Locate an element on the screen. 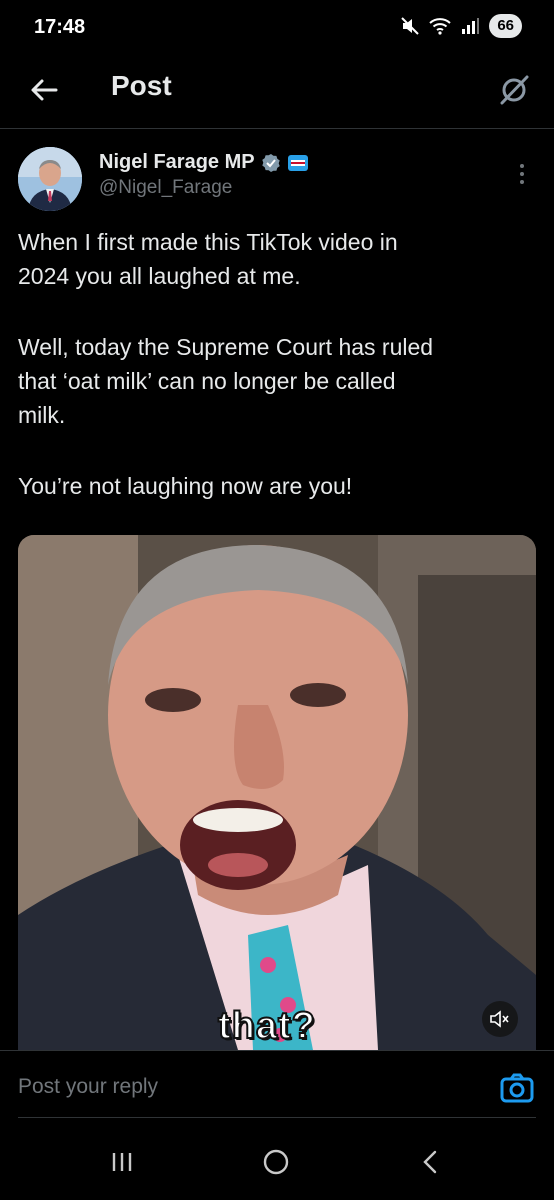  author-name: Nigel Farage MP is located at coordinates (204, 162).